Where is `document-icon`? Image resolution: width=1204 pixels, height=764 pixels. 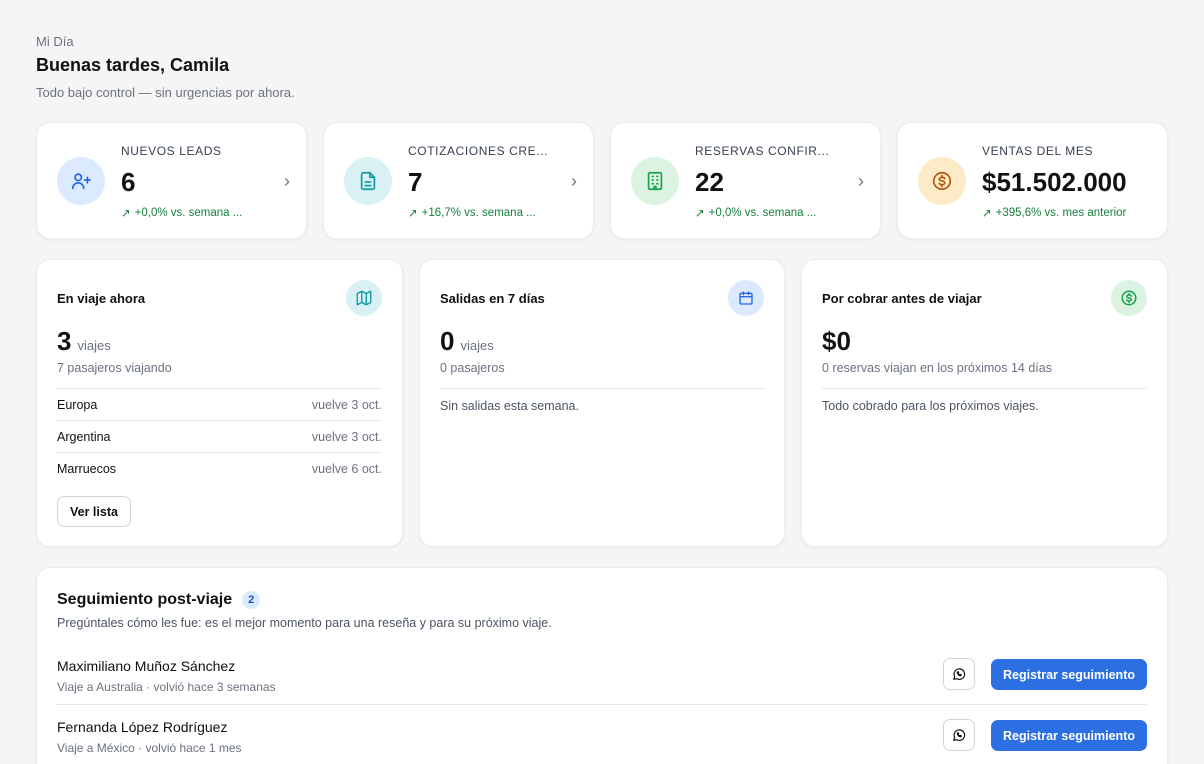 document-icon is located at coordinates (368, 181).